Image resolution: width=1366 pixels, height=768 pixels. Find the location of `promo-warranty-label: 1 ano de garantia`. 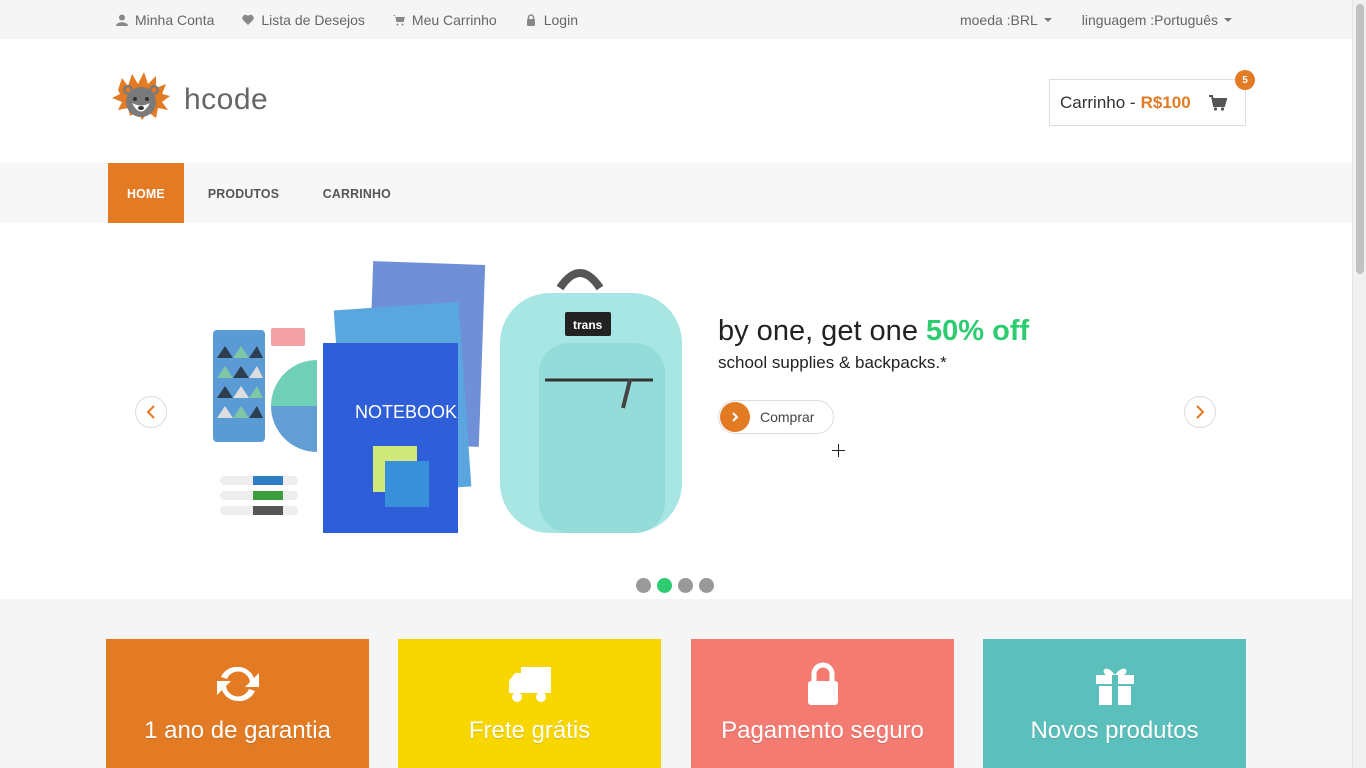

promo-warranty-label: 1 ano de garantia is located at coordinates (237, 730).